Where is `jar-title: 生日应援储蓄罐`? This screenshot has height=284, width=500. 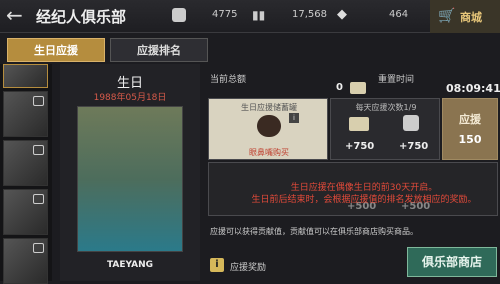 jar-title: 生日应援储蓄罐 is located at coordinates (269, 107).